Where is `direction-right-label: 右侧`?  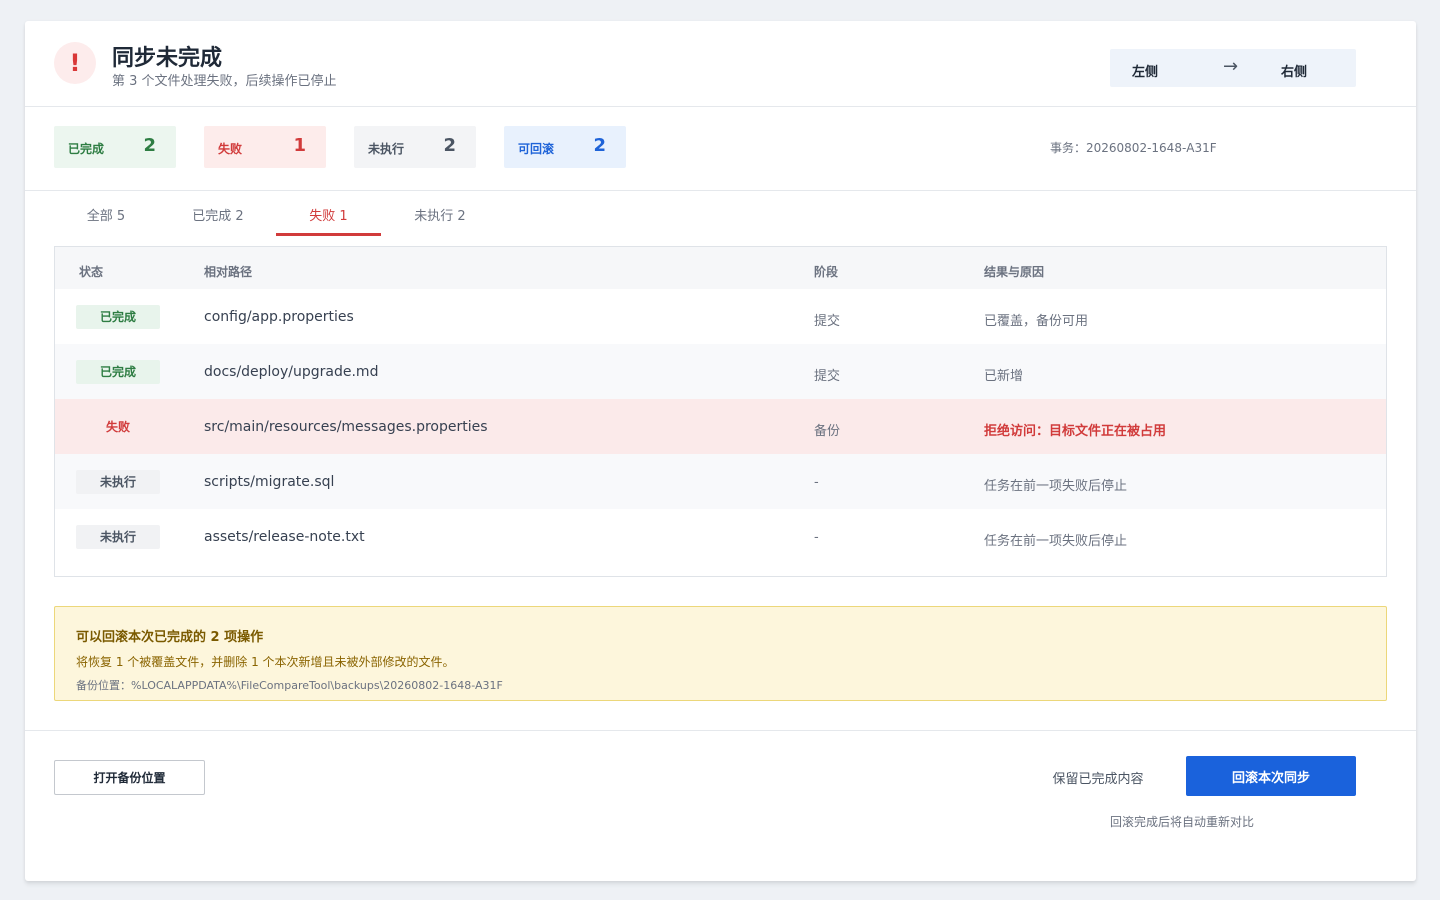 direction-right-label: 右侧 is located at coordinates (1294, 72).